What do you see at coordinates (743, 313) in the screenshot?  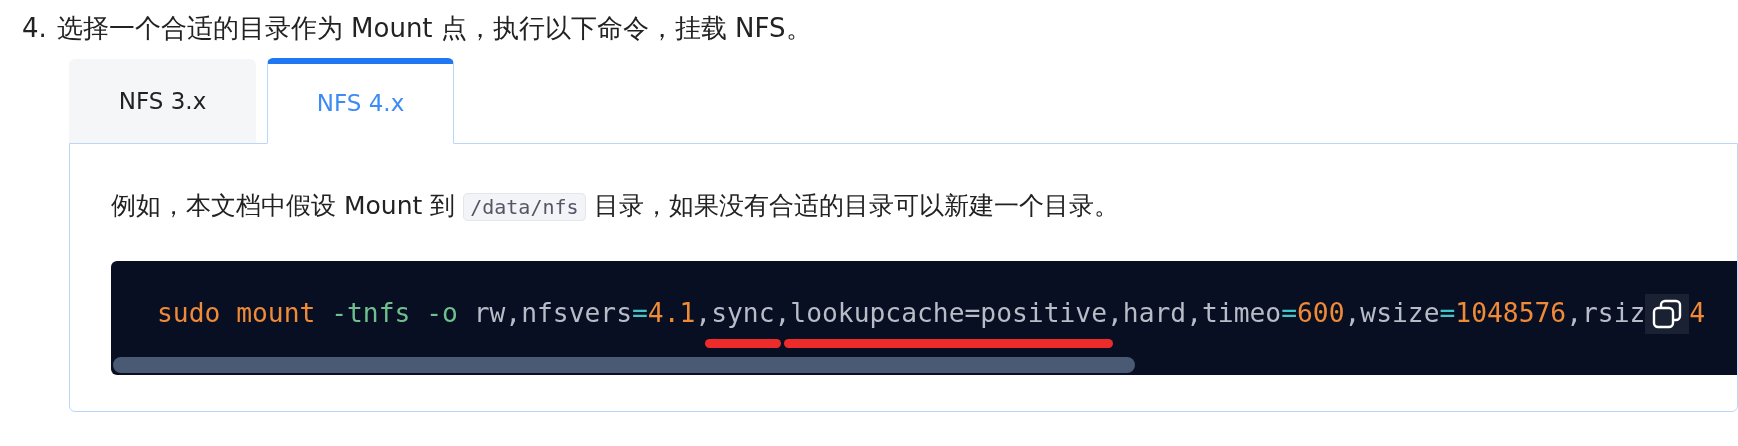 I see `code-token: sync` at bounding box center [743, 313].